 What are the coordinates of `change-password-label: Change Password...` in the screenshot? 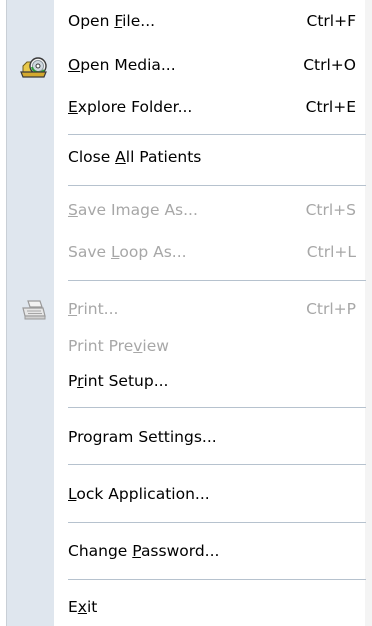 It's located at (144, 551).